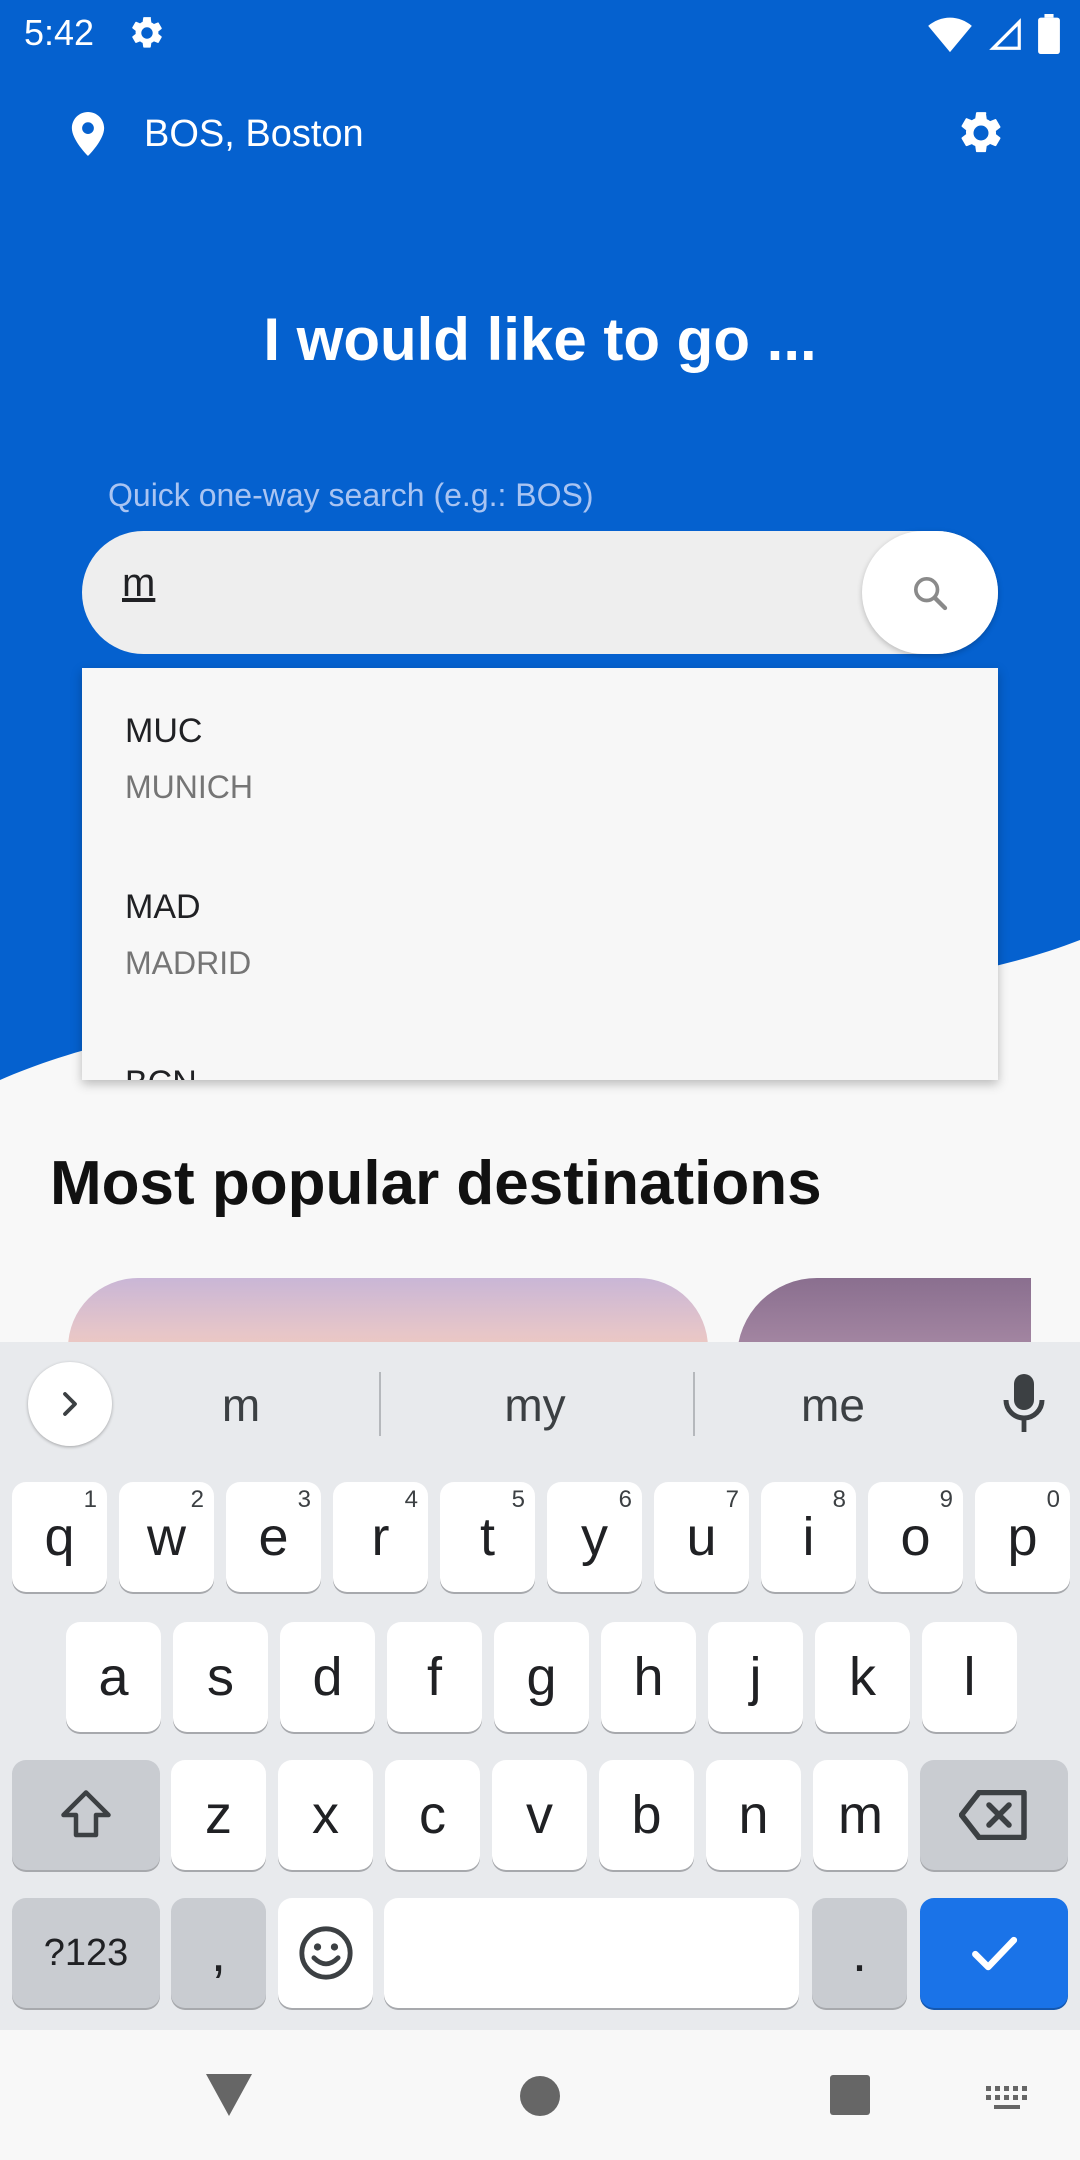 Image resolution: width=1080 pixels, height=2160 pixels. Describe the element at coordinates (86, 1953) in the screenshot. I see `symbols-key: ?123` at that location.